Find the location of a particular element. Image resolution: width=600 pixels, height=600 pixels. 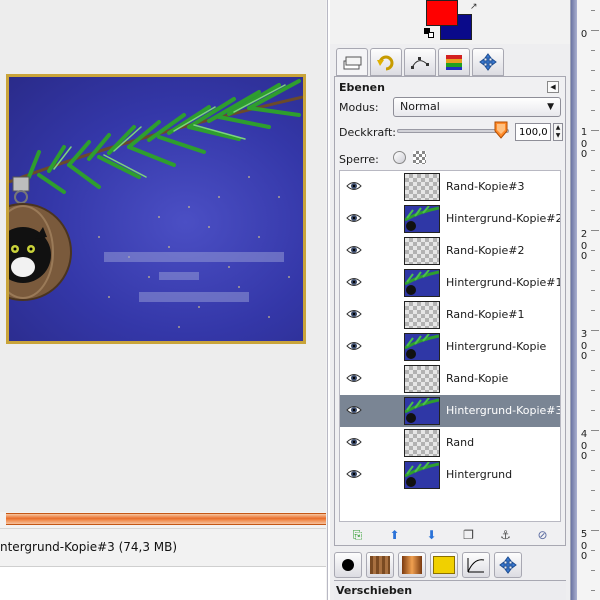

move-tab-icon is located at coordinates (488, 62).